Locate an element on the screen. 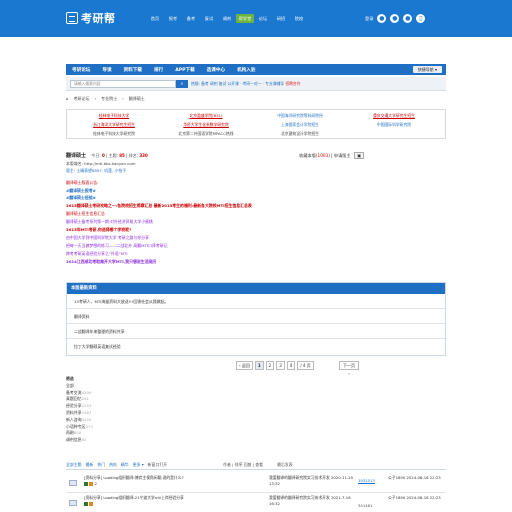  nav-item-schools: 院校 is located at coordinates (299, 18).